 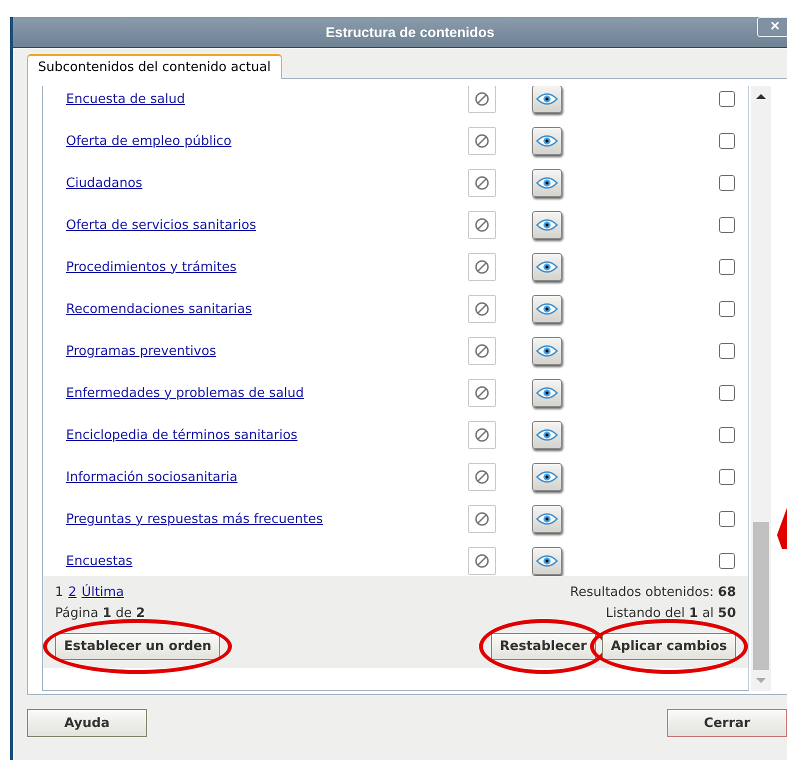 I want to click on content-link: Enfermedades y problemas de salud, so click(x=267, y=393).